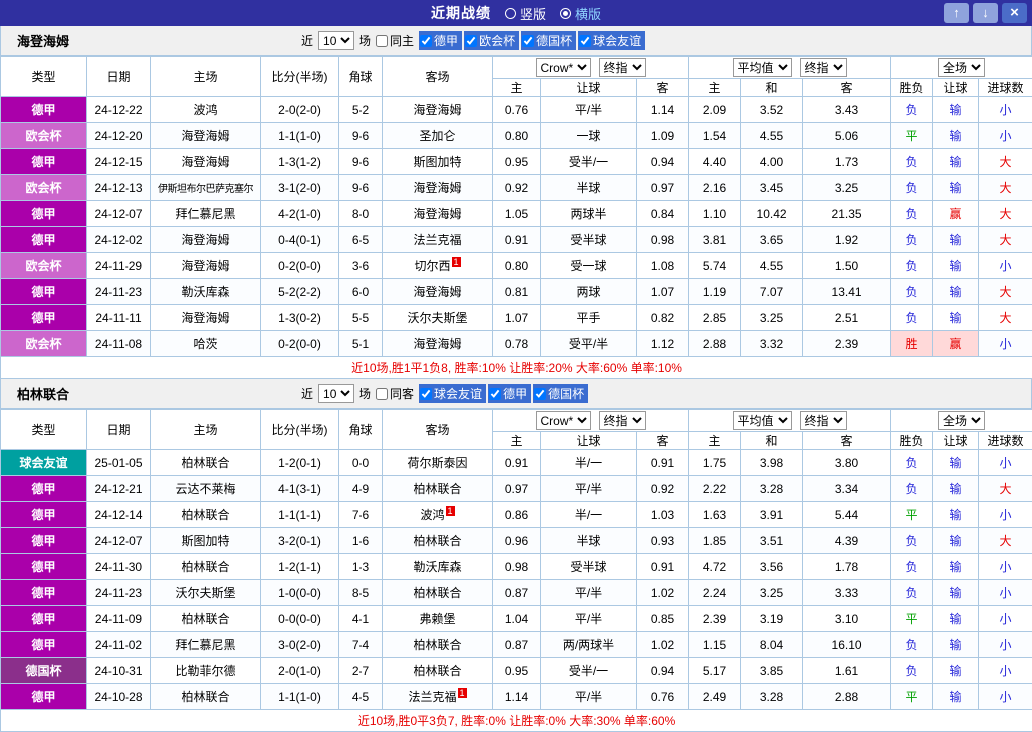 Image resolution: width=1032 pixels, height=732 pixels. Describe the element at coordinates (118, 514) in the screenshot. I see `match-date: 24-12-14` at that location.